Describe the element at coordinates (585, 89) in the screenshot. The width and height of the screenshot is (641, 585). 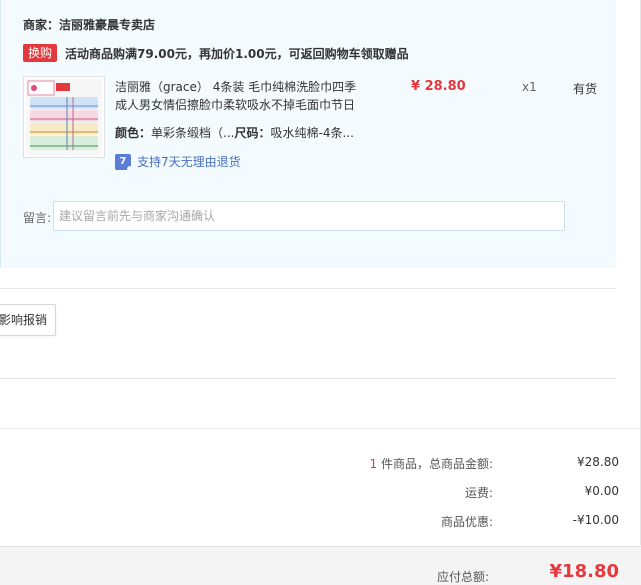
I see `stock-status: 有货` at that location.